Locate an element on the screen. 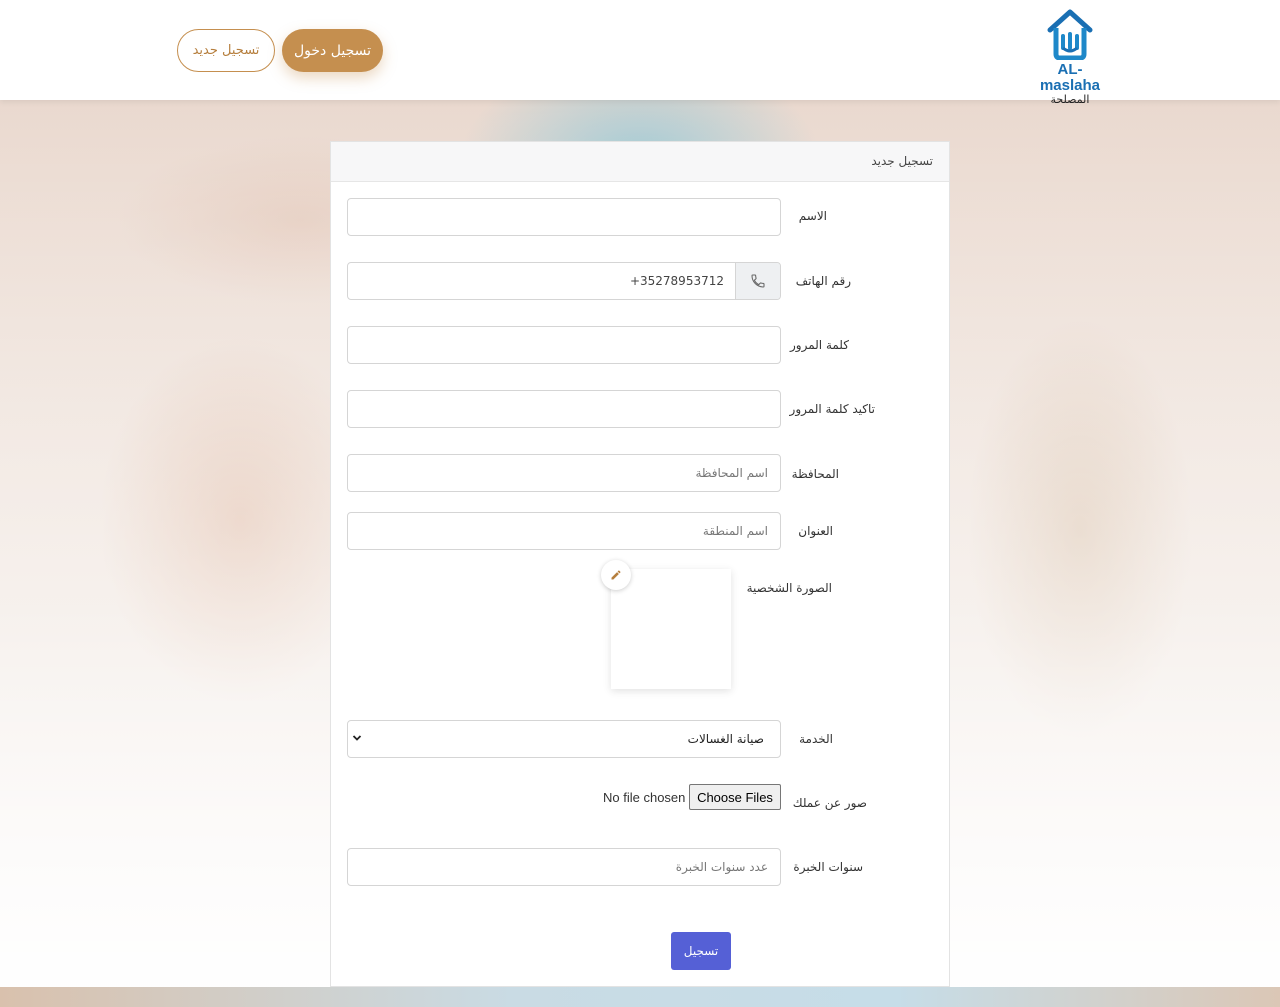 The height and width of the screenshot is (1007, 1280). house-logo-icon is located at coordinates (1070, 34).